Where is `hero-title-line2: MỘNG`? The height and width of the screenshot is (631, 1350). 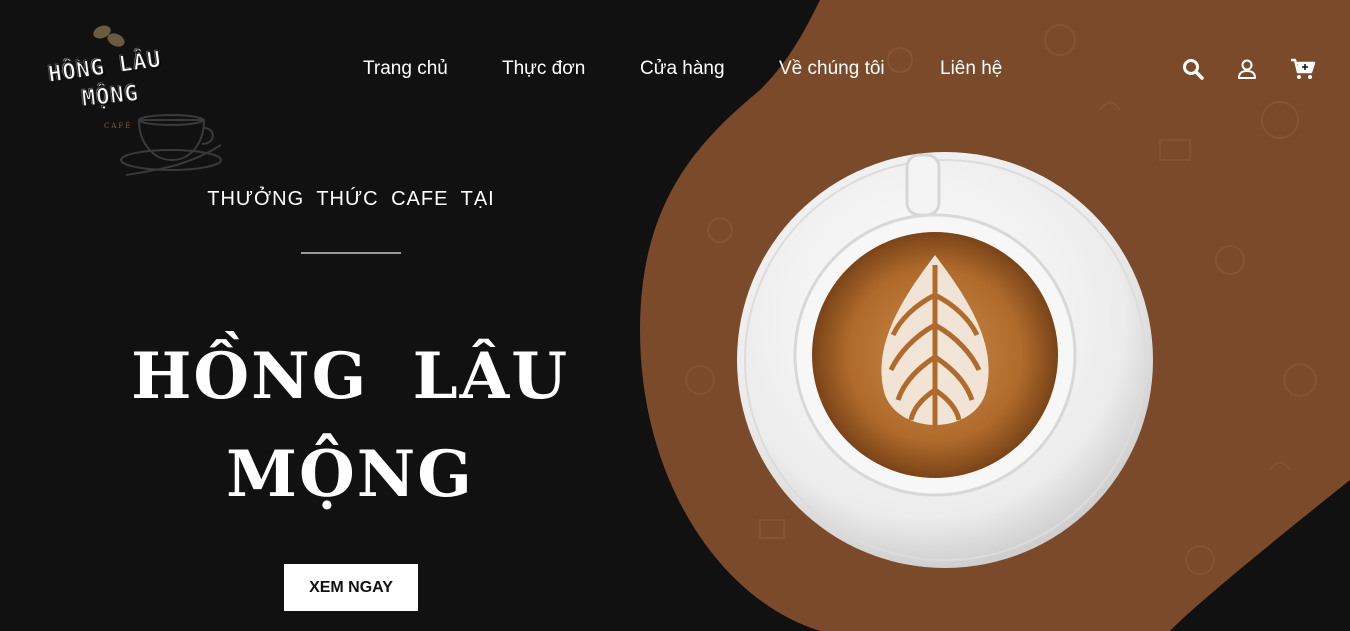
hero-title-line2: MỘNG is located at coordinates (350, 474).